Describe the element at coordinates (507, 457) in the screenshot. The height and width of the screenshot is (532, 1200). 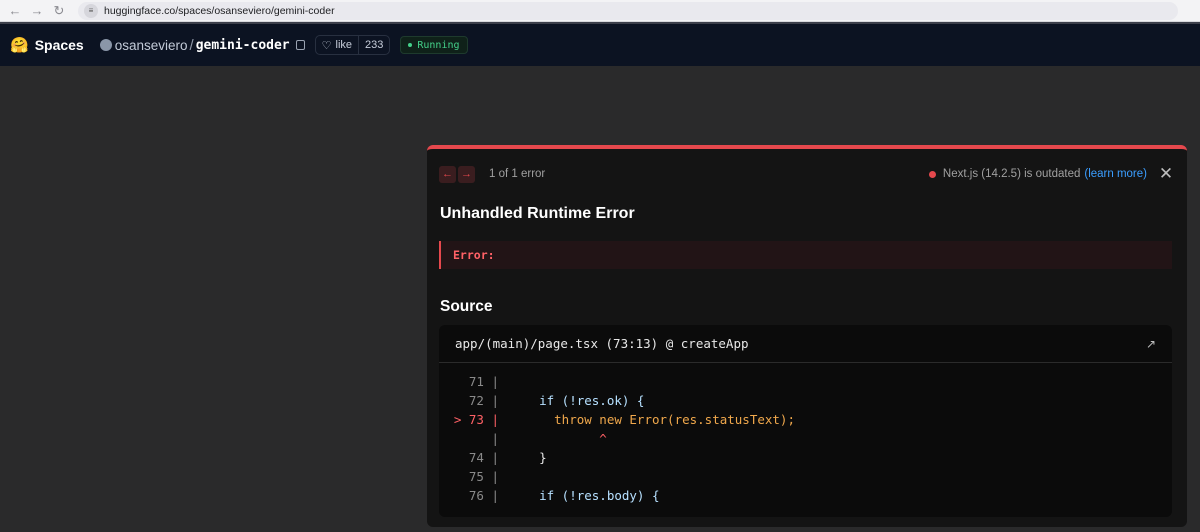
I see `code-line: 74 | }` at that location.